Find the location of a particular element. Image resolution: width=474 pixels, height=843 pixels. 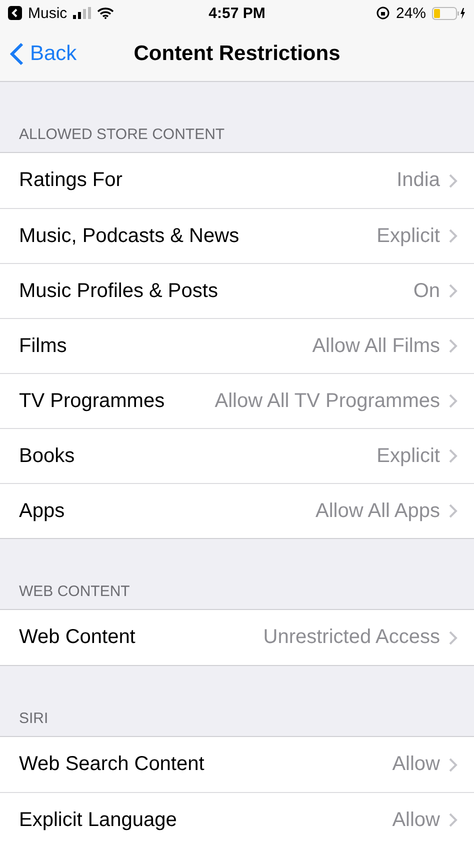

back-chevron-icon is located at coordinates (17, 54).